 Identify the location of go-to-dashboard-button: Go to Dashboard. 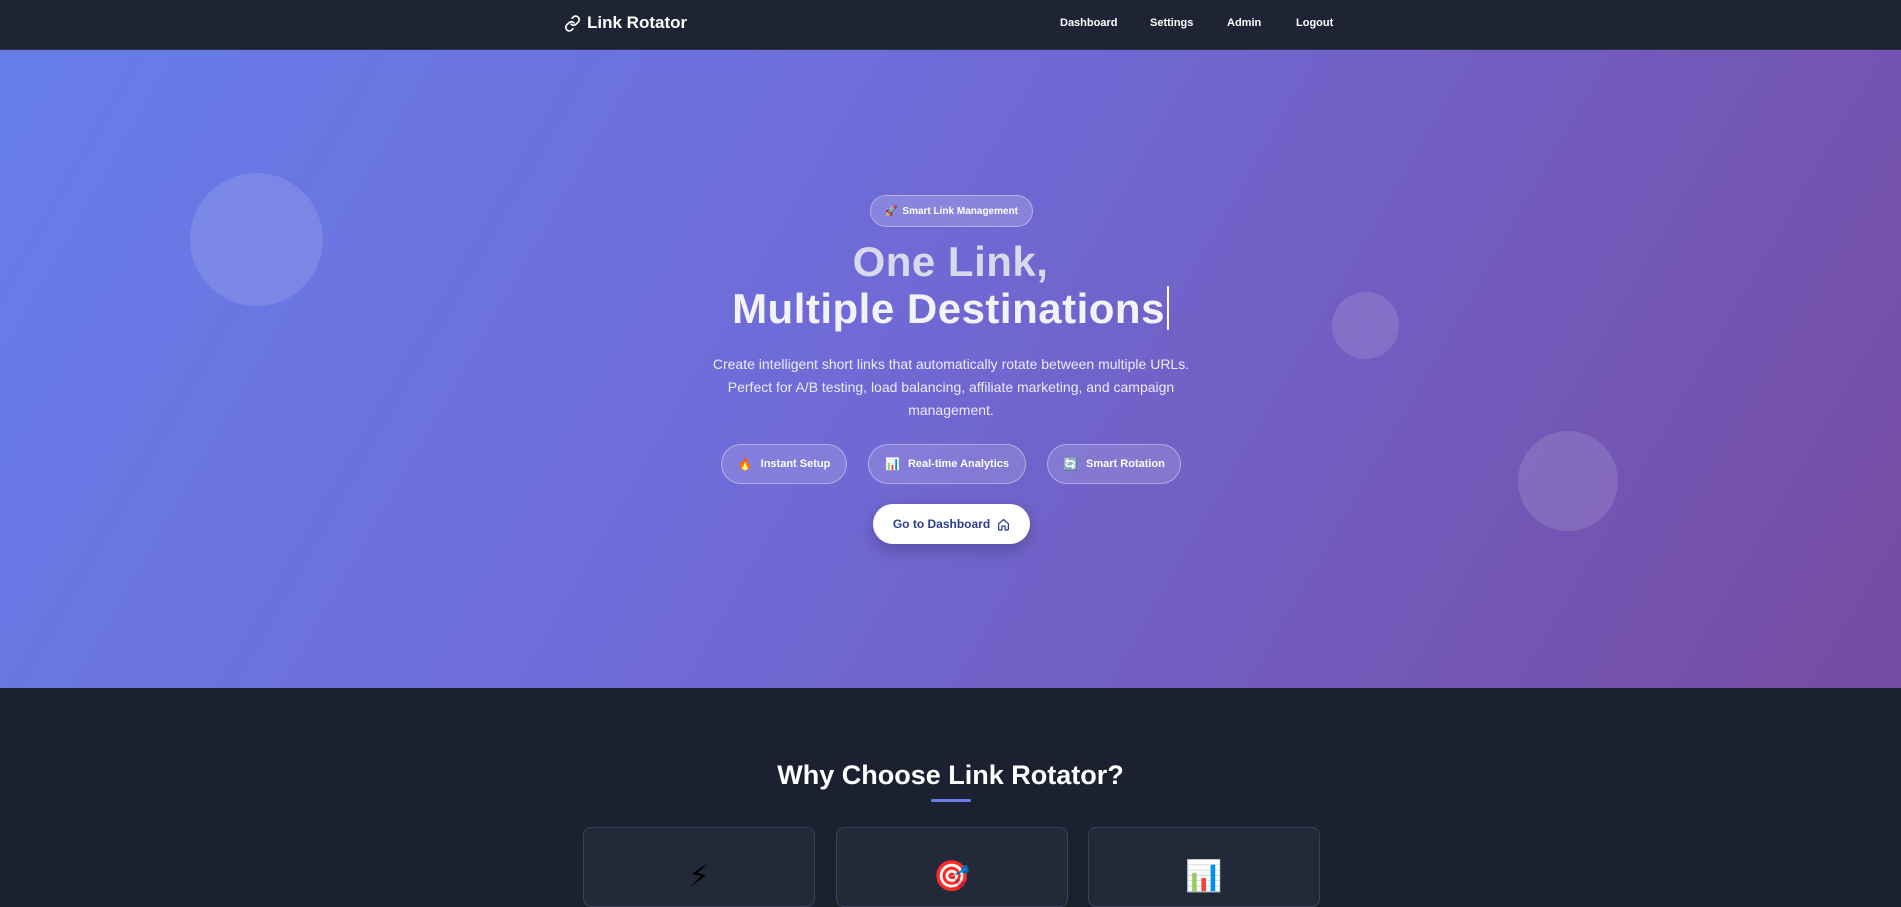
(951, 524).